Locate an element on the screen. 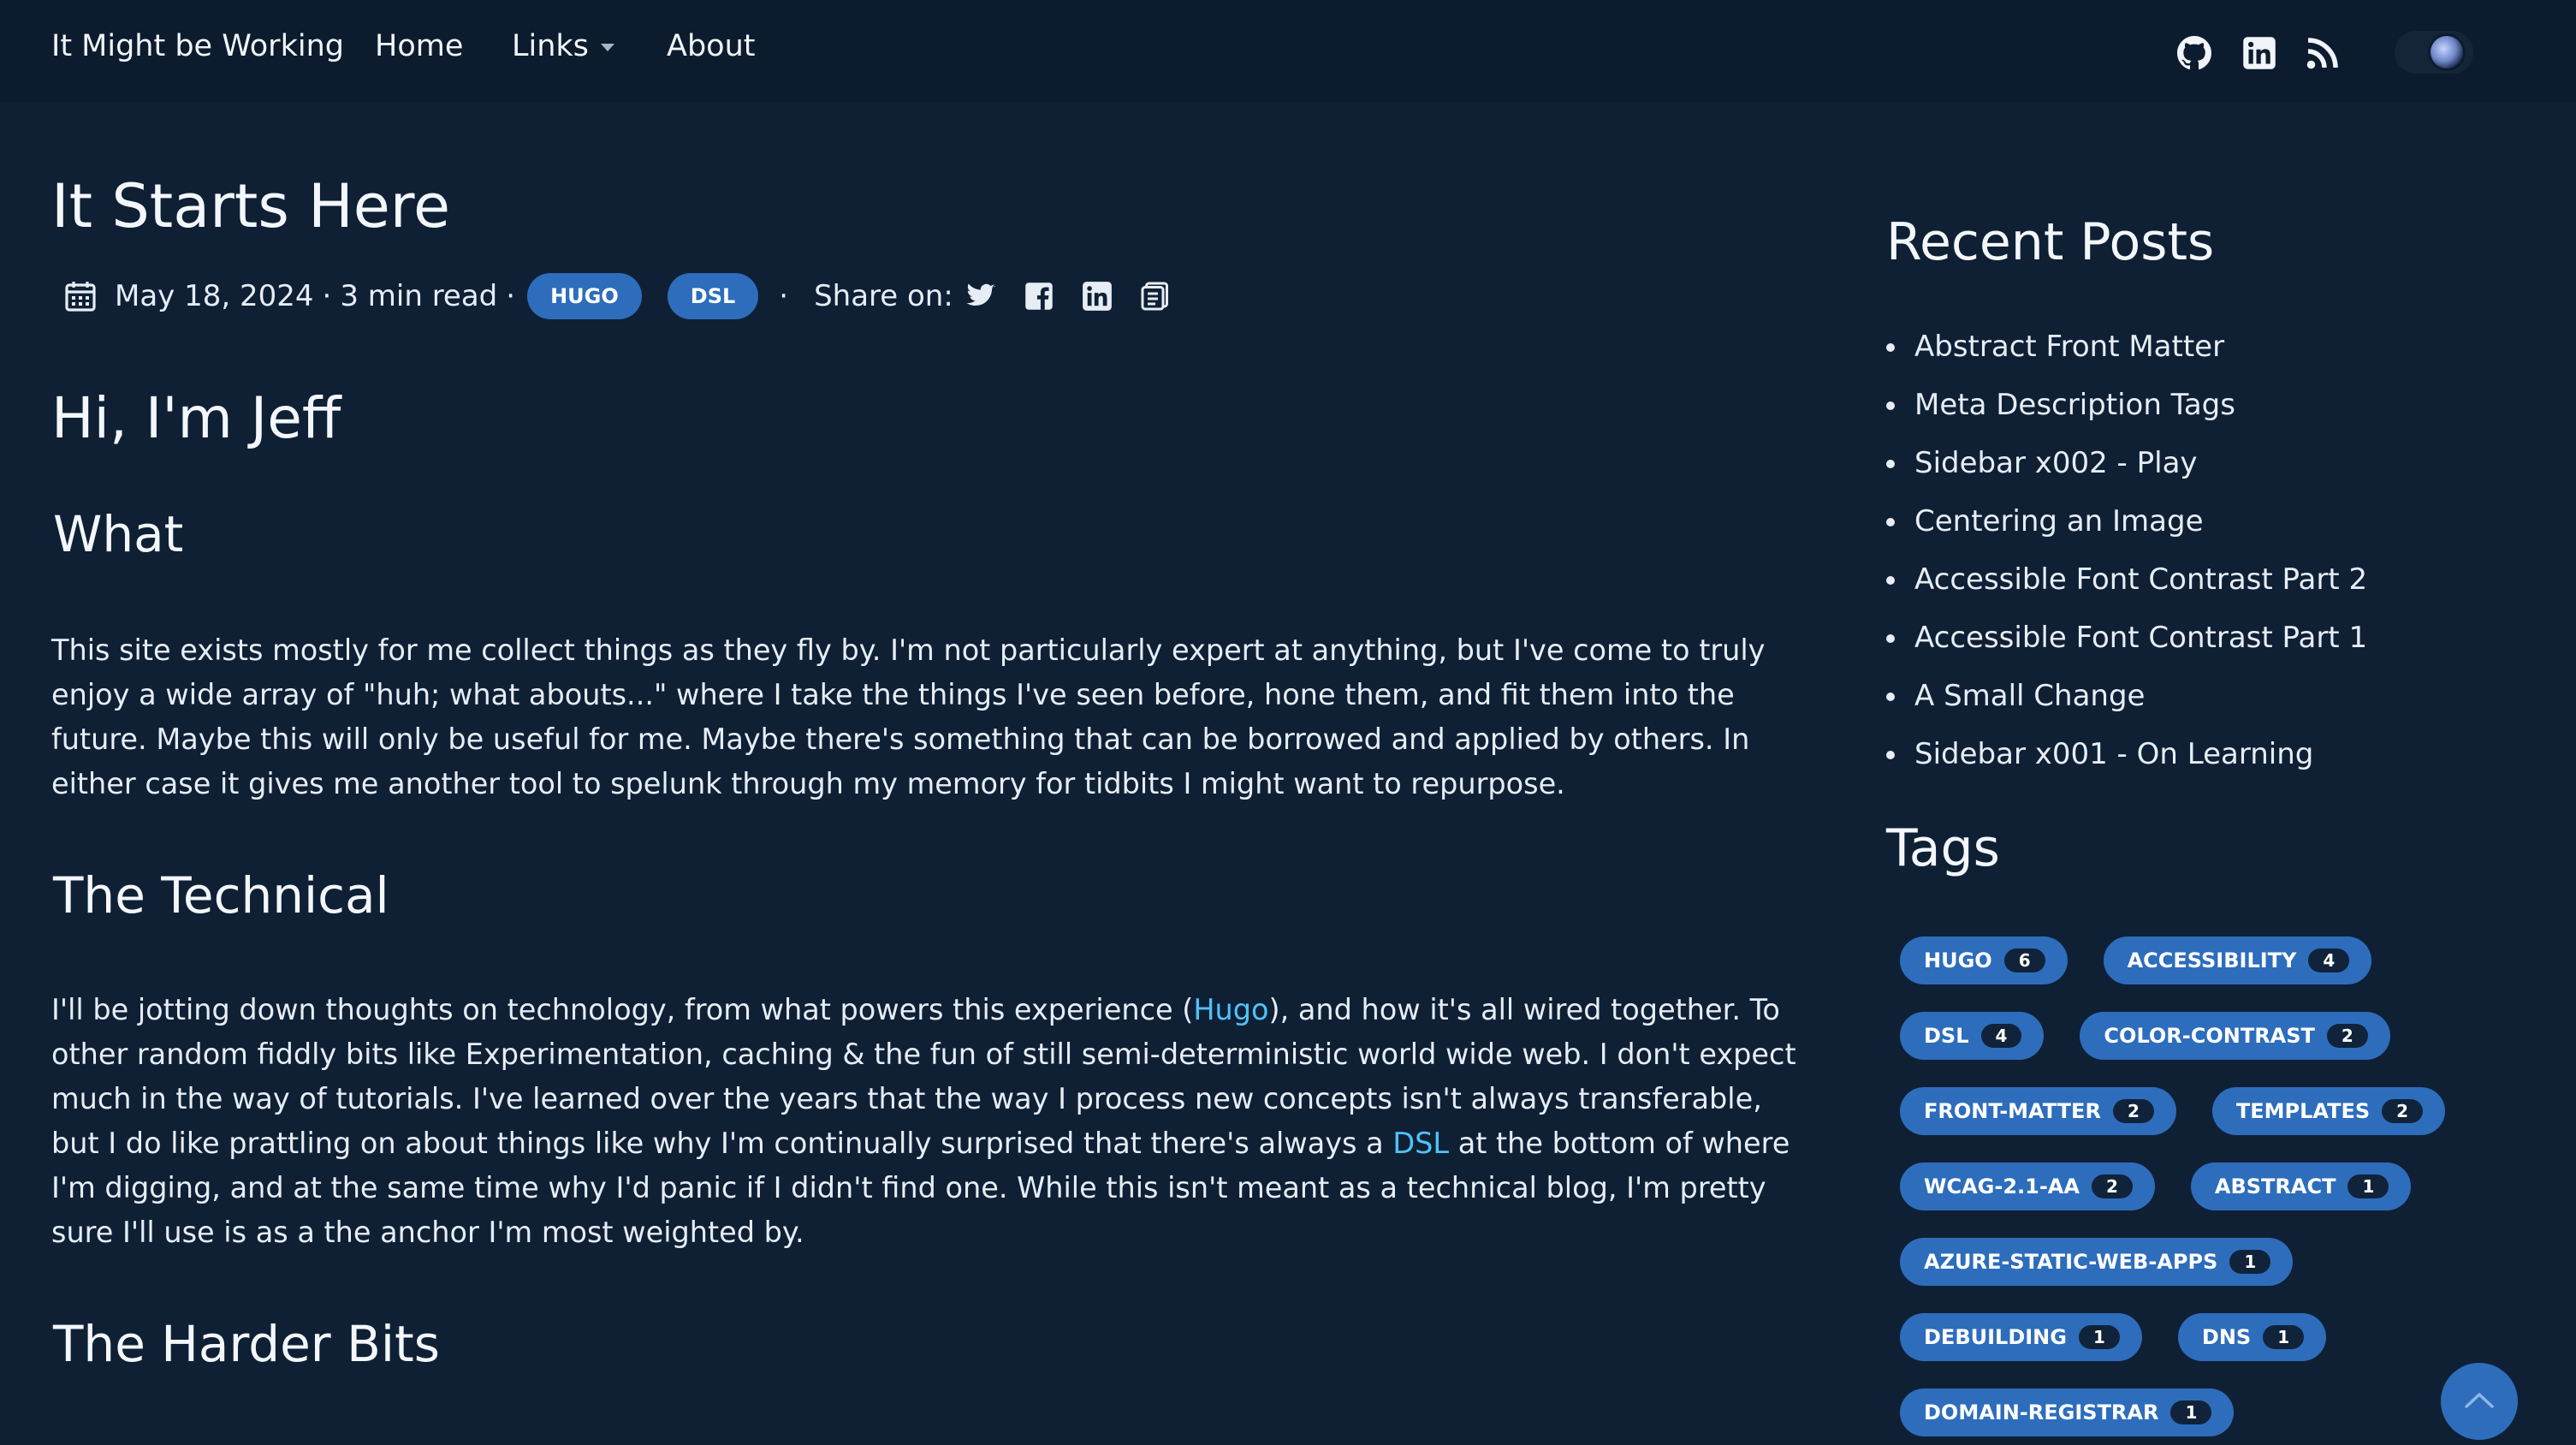  tag-name: DEBUILDING is located at coordinates (1995, 1337).